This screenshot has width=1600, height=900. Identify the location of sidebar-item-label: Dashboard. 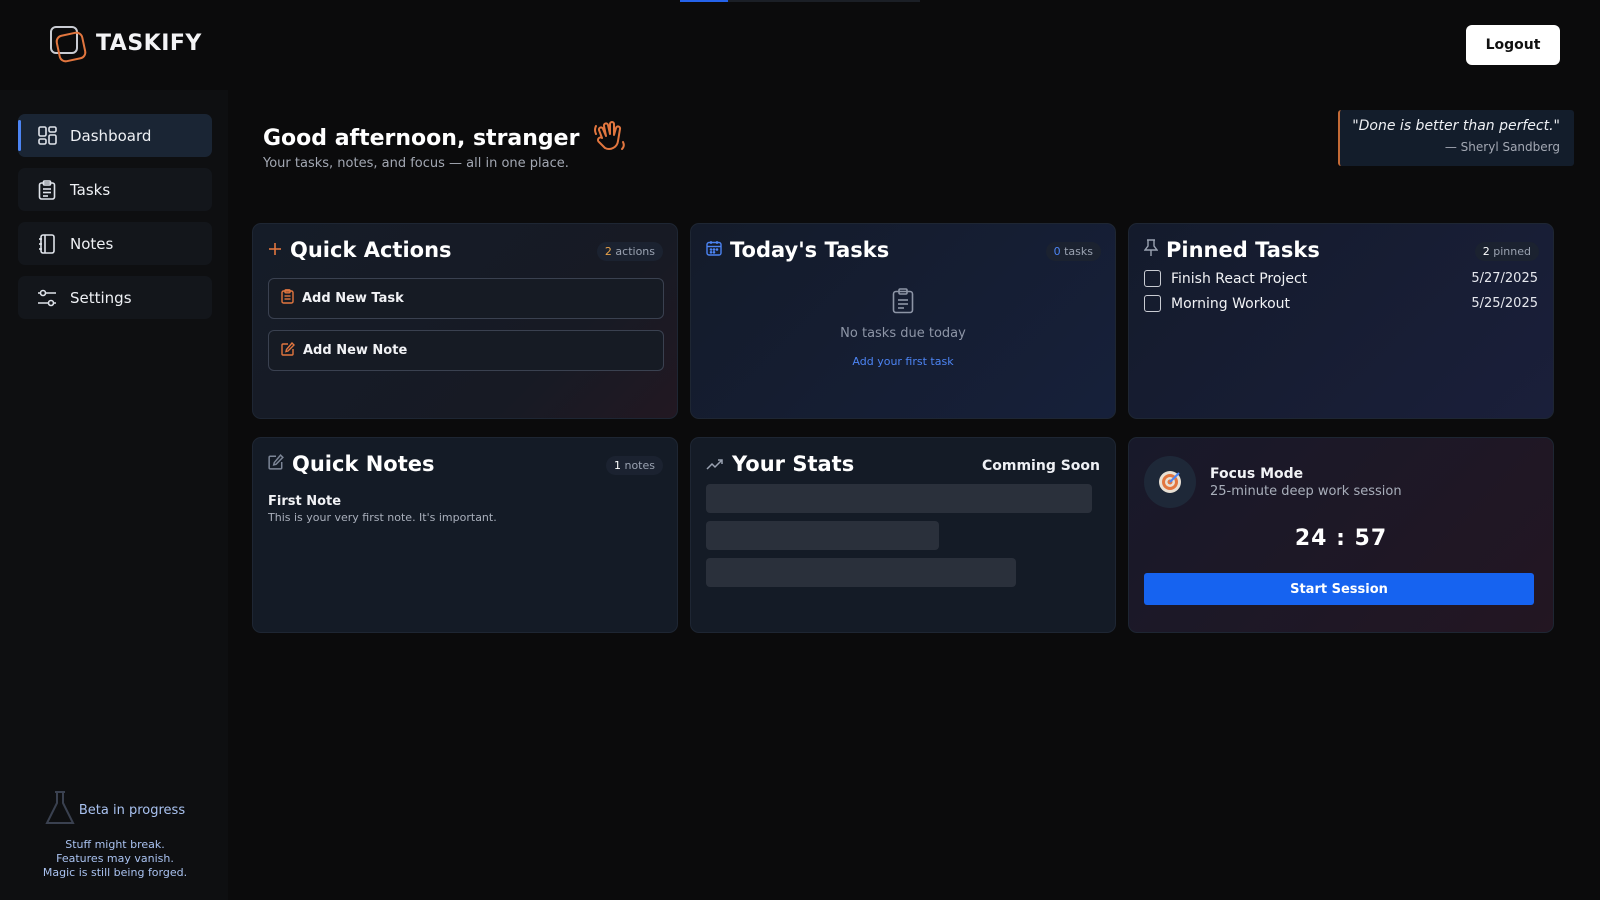
(111, 135).